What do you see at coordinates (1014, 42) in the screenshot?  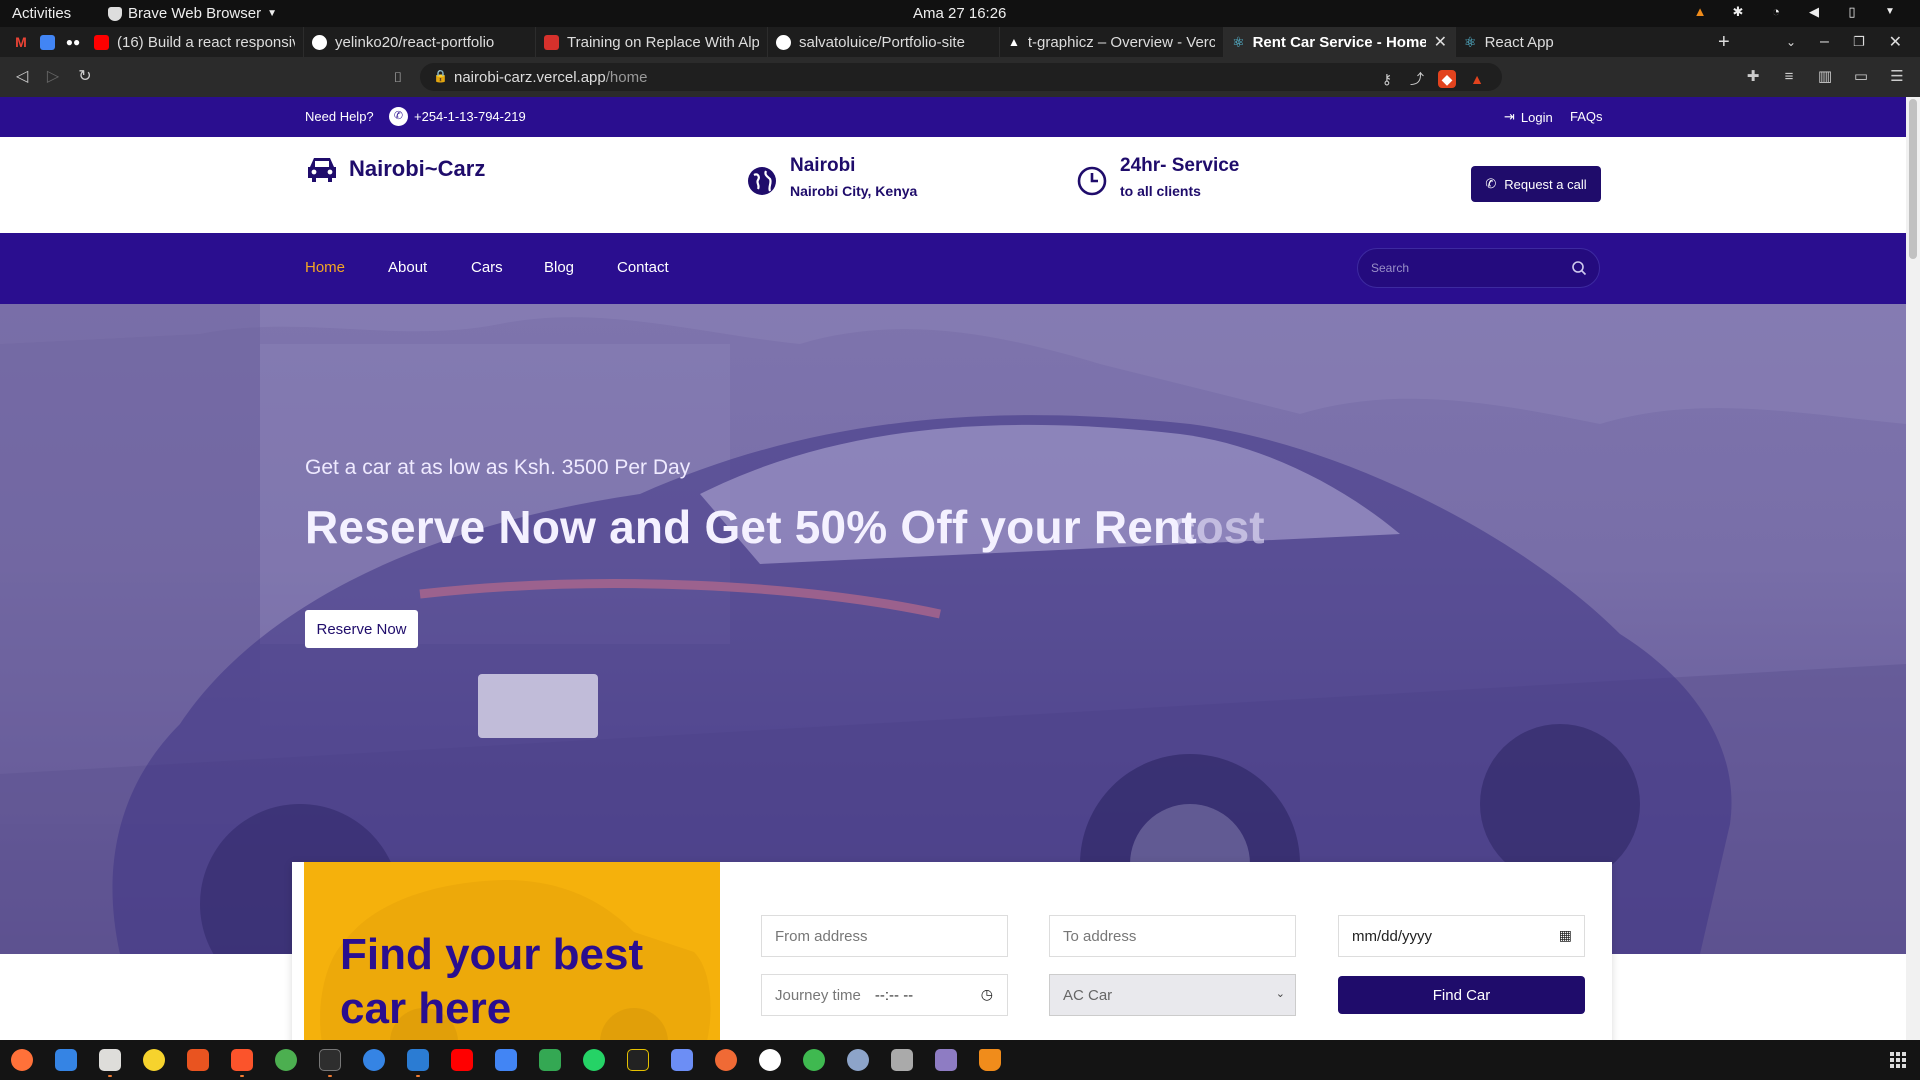 I see `vercel-icon: ▲` at bounding box center [1014, 42].